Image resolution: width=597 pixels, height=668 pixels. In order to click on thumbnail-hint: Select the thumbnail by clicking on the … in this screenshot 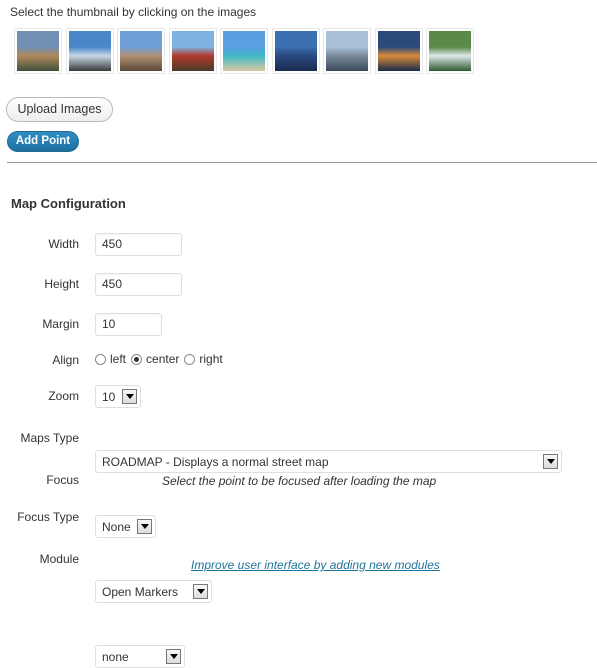, I will do `click(133, 12)`.